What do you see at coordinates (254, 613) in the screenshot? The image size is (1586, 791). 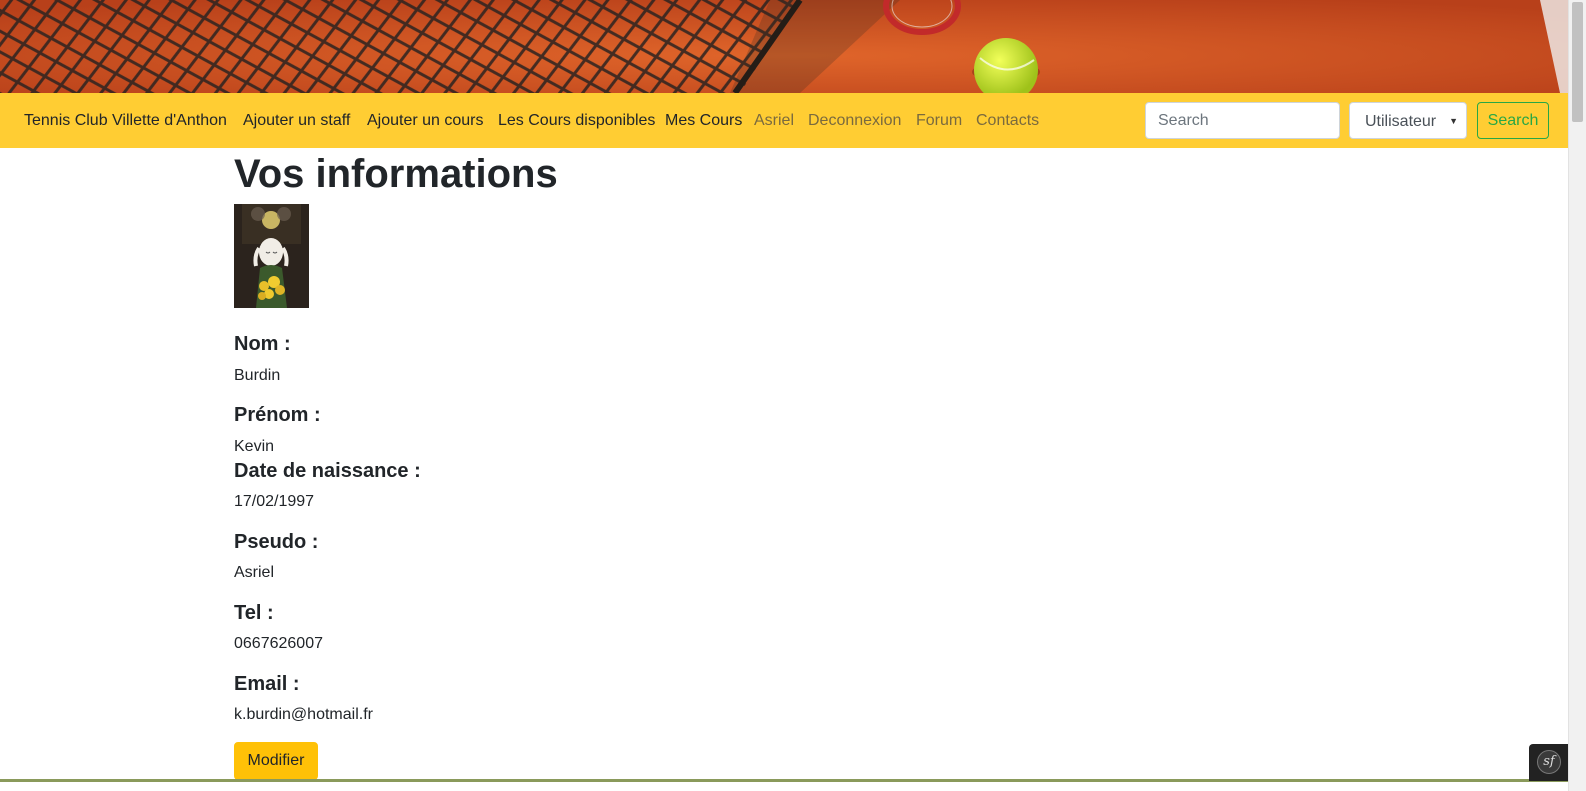 I see `phone-label: Tel :` at bounding box center [254, 613].